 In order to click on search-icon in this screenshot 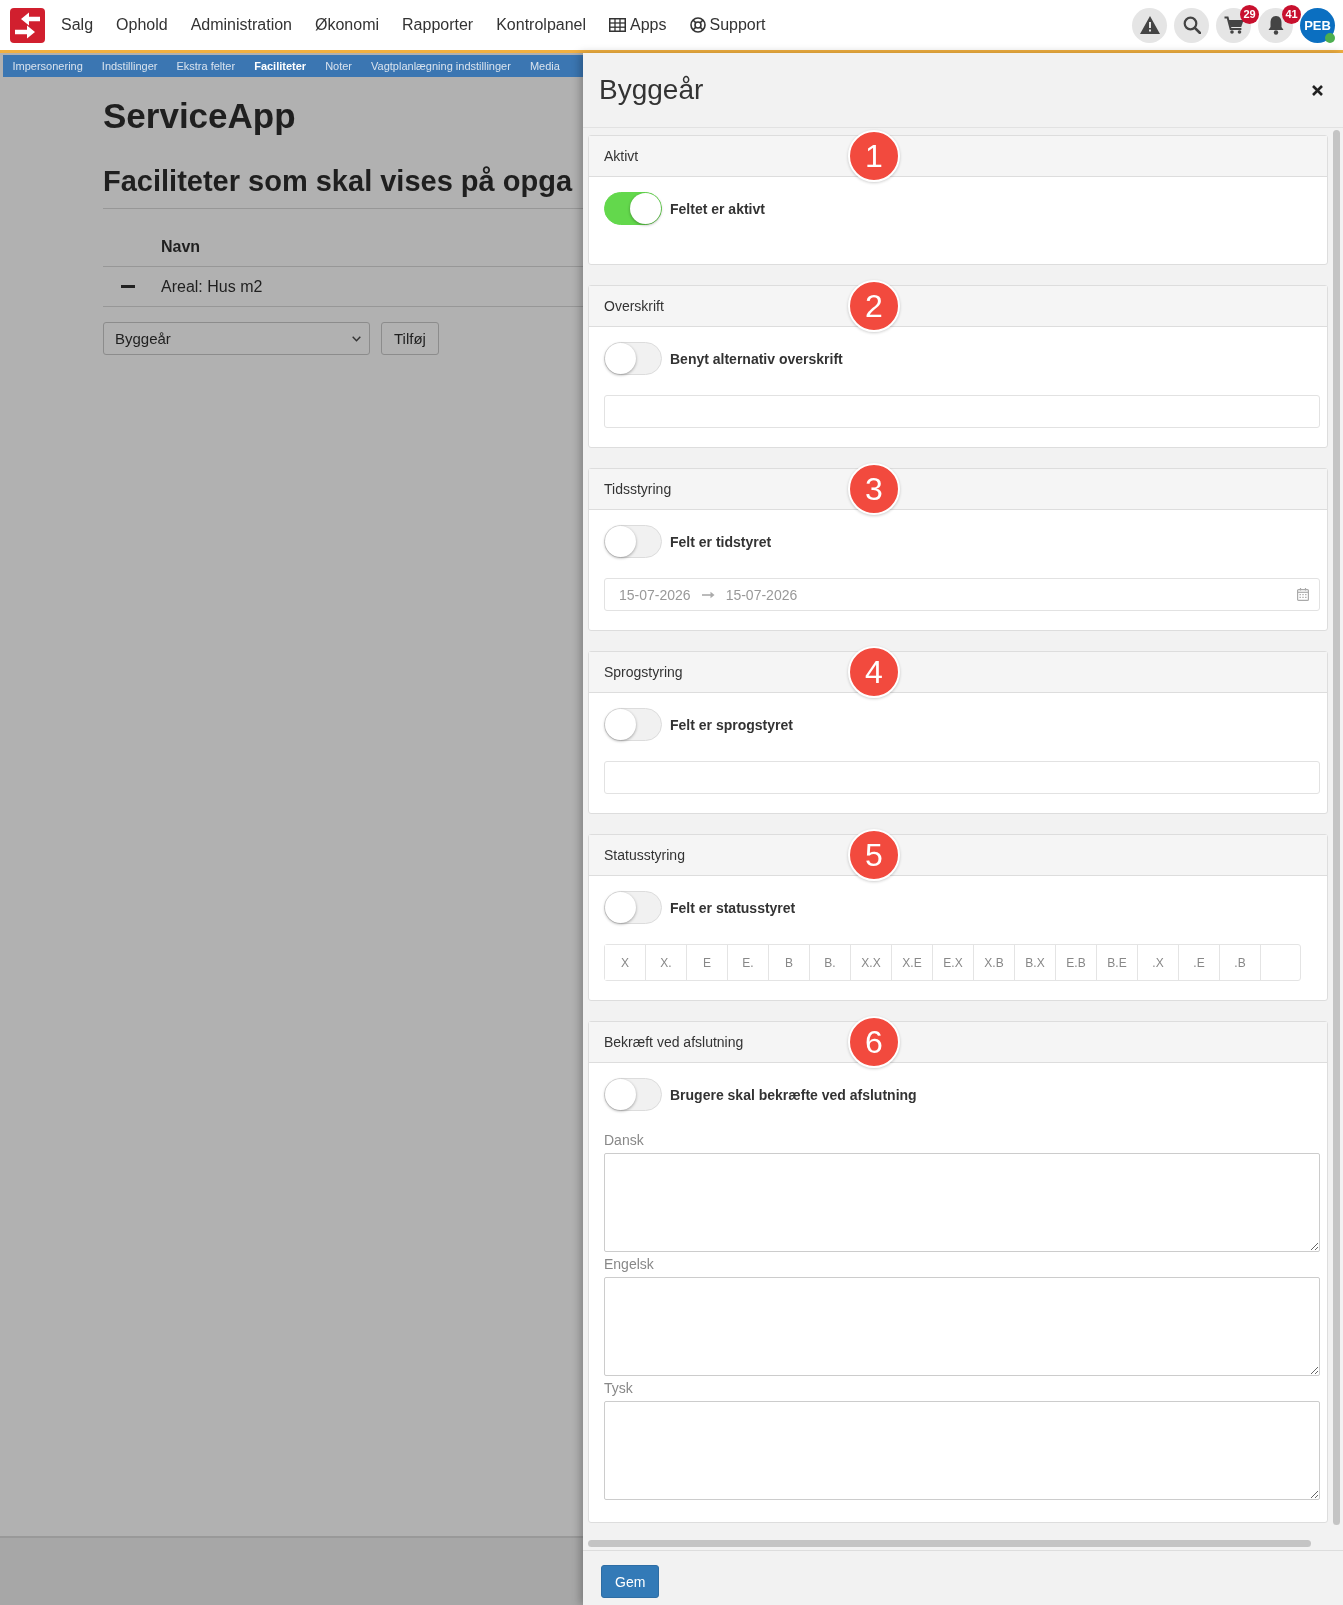, I will do `click(1191, 25)`.